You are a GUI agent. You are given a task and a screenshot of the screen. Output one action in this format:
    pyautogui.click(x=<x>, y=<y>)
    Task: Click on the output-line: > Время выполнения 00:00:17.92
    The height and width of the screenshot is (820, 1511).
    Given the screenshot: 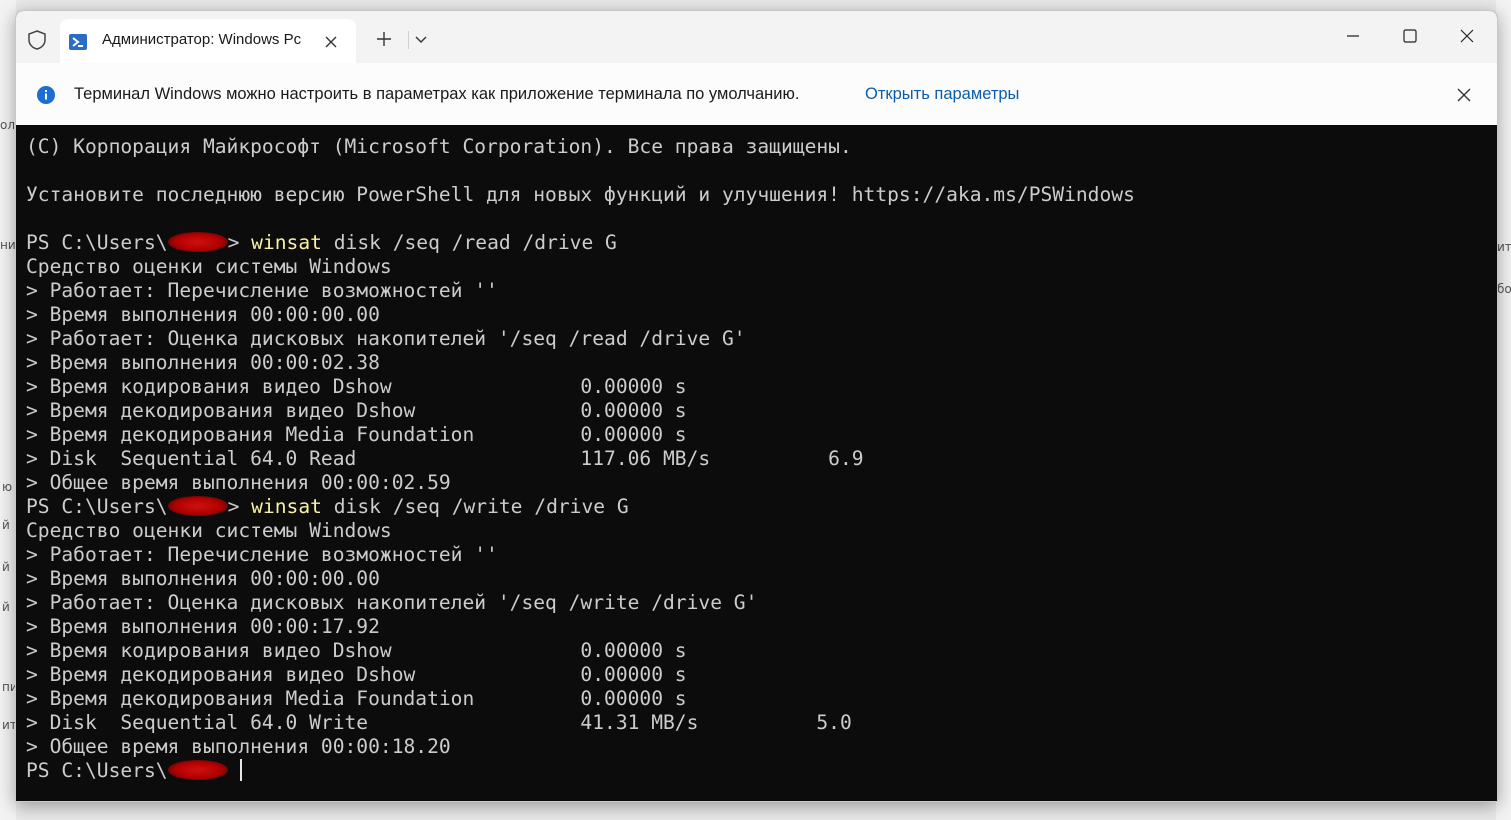 What is the action you would take?
    pyautogui.click(x=203, y=626)
    